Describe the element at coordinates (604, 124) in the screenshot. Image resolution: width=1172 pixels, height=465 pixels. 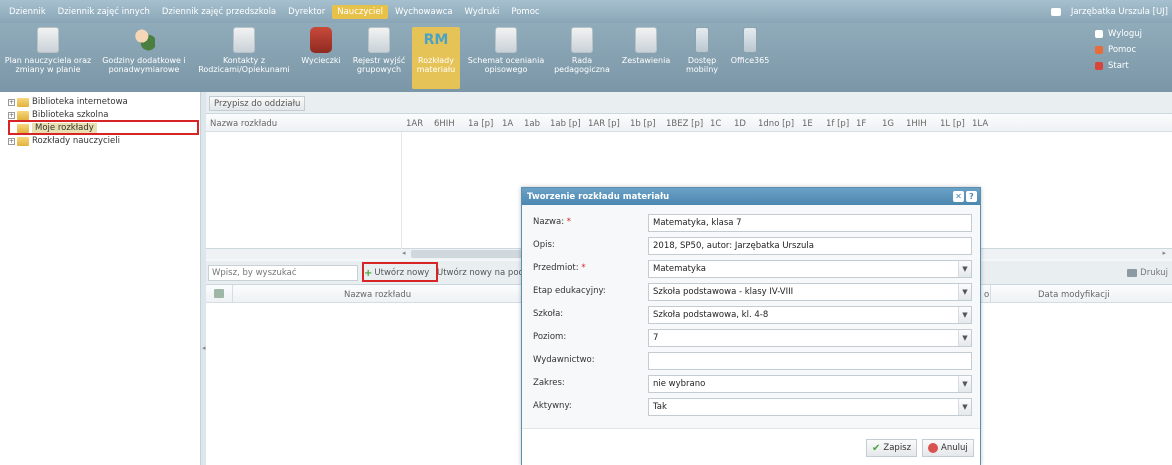
I see `col-class: 1AR [p]` at that location.